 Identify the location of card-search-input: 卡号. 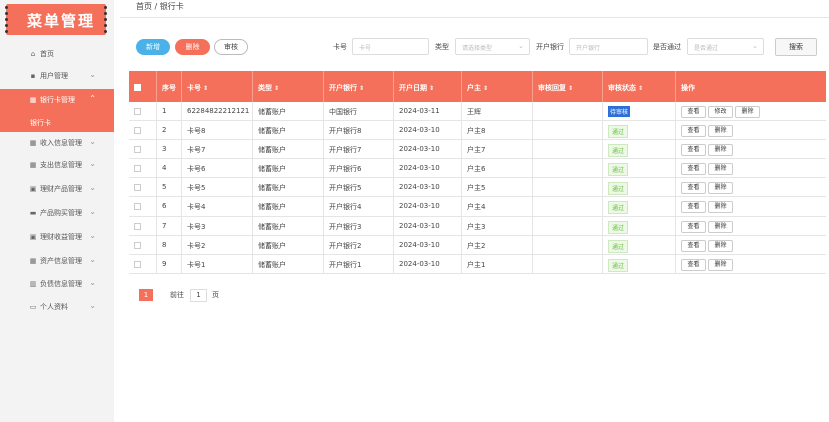
(390, 46).